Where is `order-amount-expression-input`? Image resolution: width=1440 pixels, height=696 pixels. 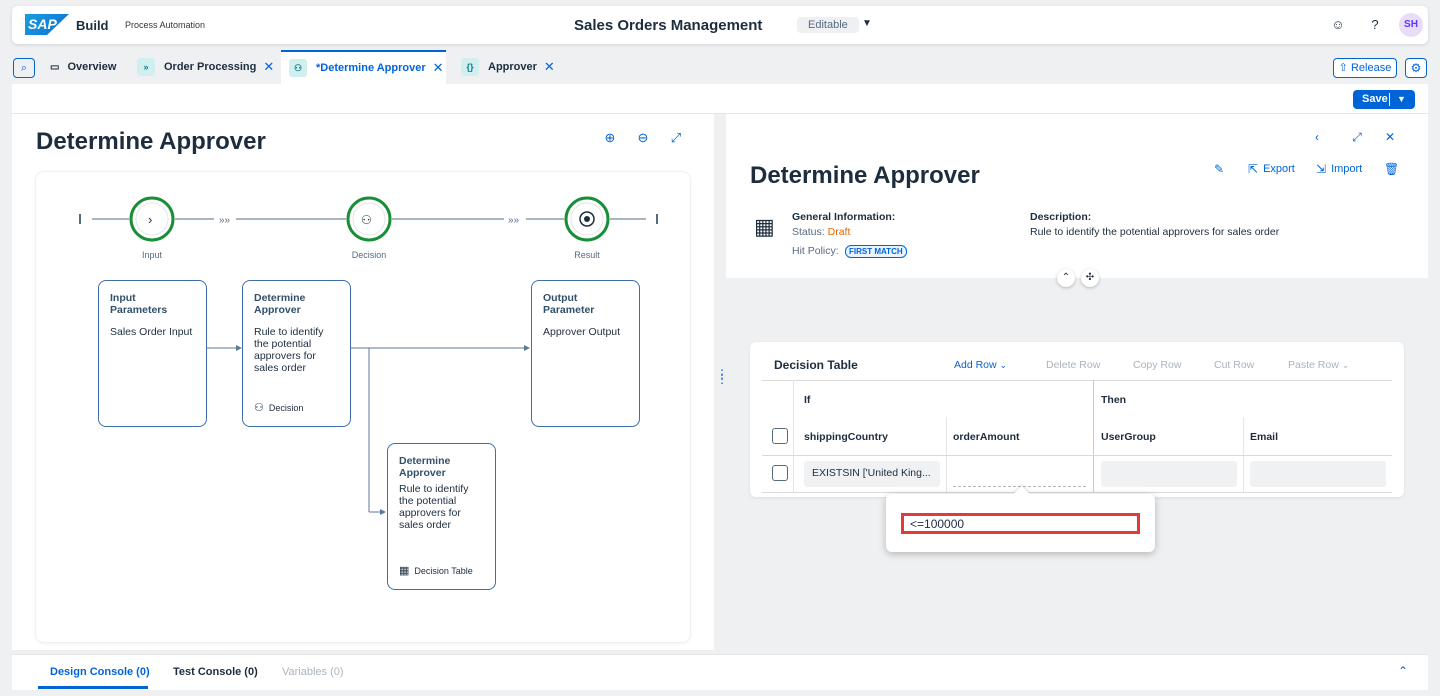
order-amount-expression-input is located at coordinates (1020, 523).